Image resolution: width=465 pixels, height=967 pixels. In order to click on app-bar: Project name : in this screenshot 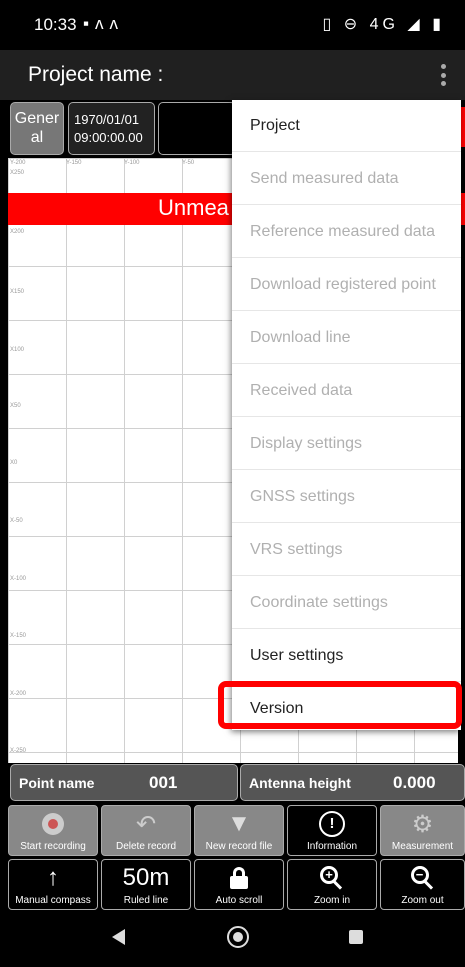, I will do `click(232, 75)`.